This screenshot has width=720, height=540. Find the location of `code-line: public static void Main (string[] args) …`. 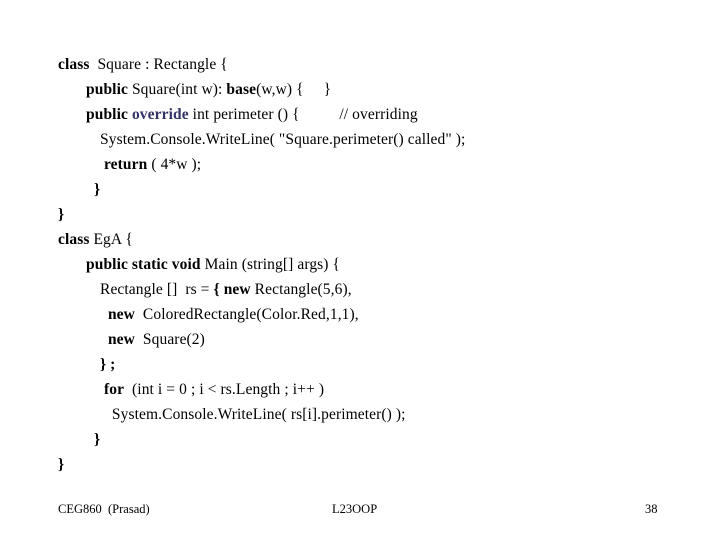

code-line: public static void Main (string[] args) … is located at coordinates (368, 264).